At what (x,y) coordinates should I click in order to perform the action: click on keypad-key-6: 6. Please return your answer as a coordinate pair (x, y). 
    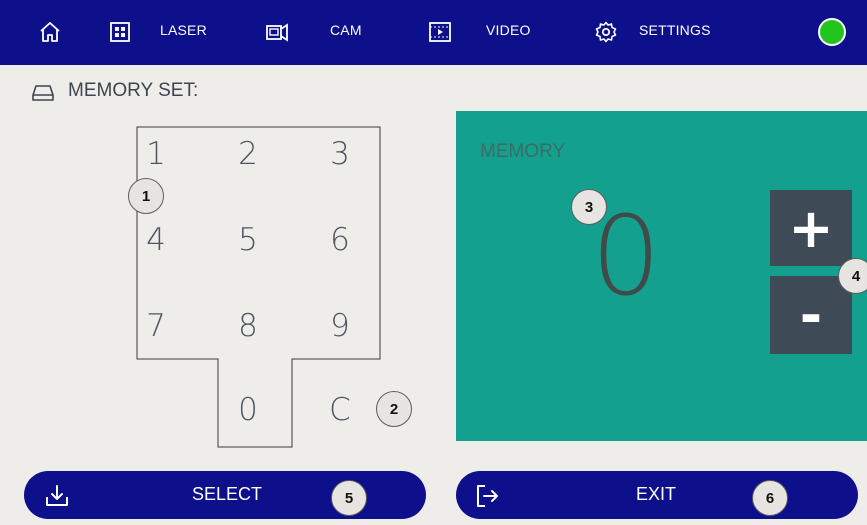
    Looking at the image, I should click on (340, 240).